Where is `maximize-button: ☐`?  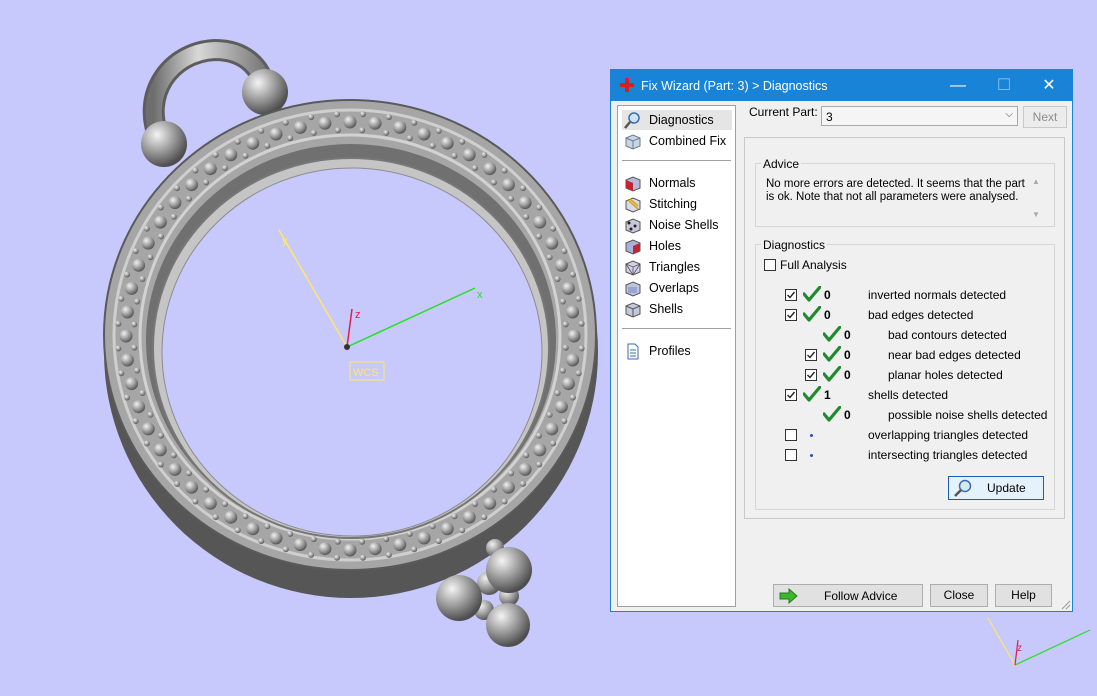
maximize-button: ☐ is located at coordinates (1004, 85).